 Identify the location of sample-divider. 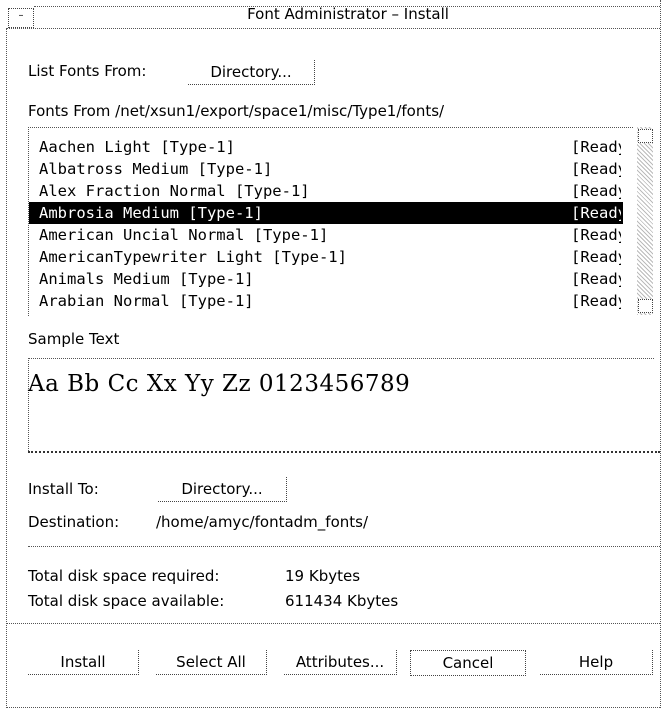
(344, 452).